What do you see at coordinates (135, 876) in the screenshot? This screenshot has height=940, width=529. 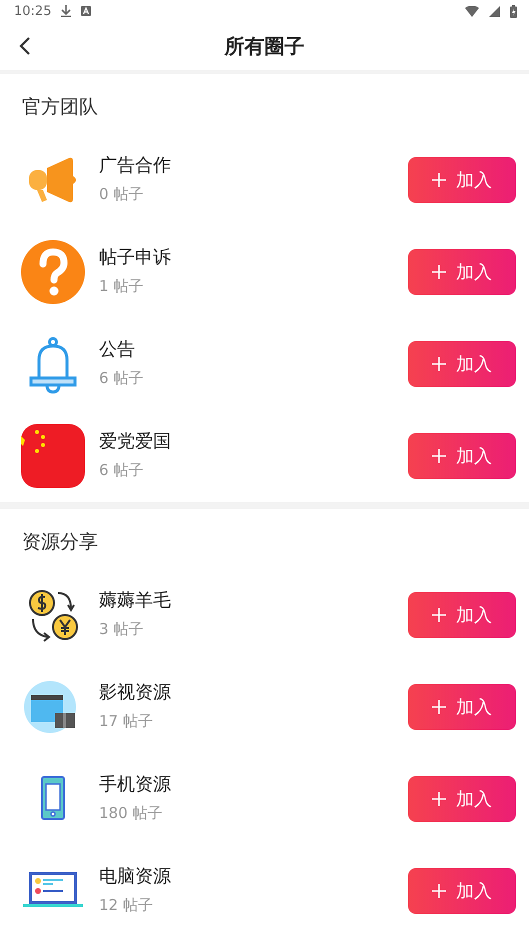 I see `circle-name: 电脑资源` at bounding box center [135, 876].